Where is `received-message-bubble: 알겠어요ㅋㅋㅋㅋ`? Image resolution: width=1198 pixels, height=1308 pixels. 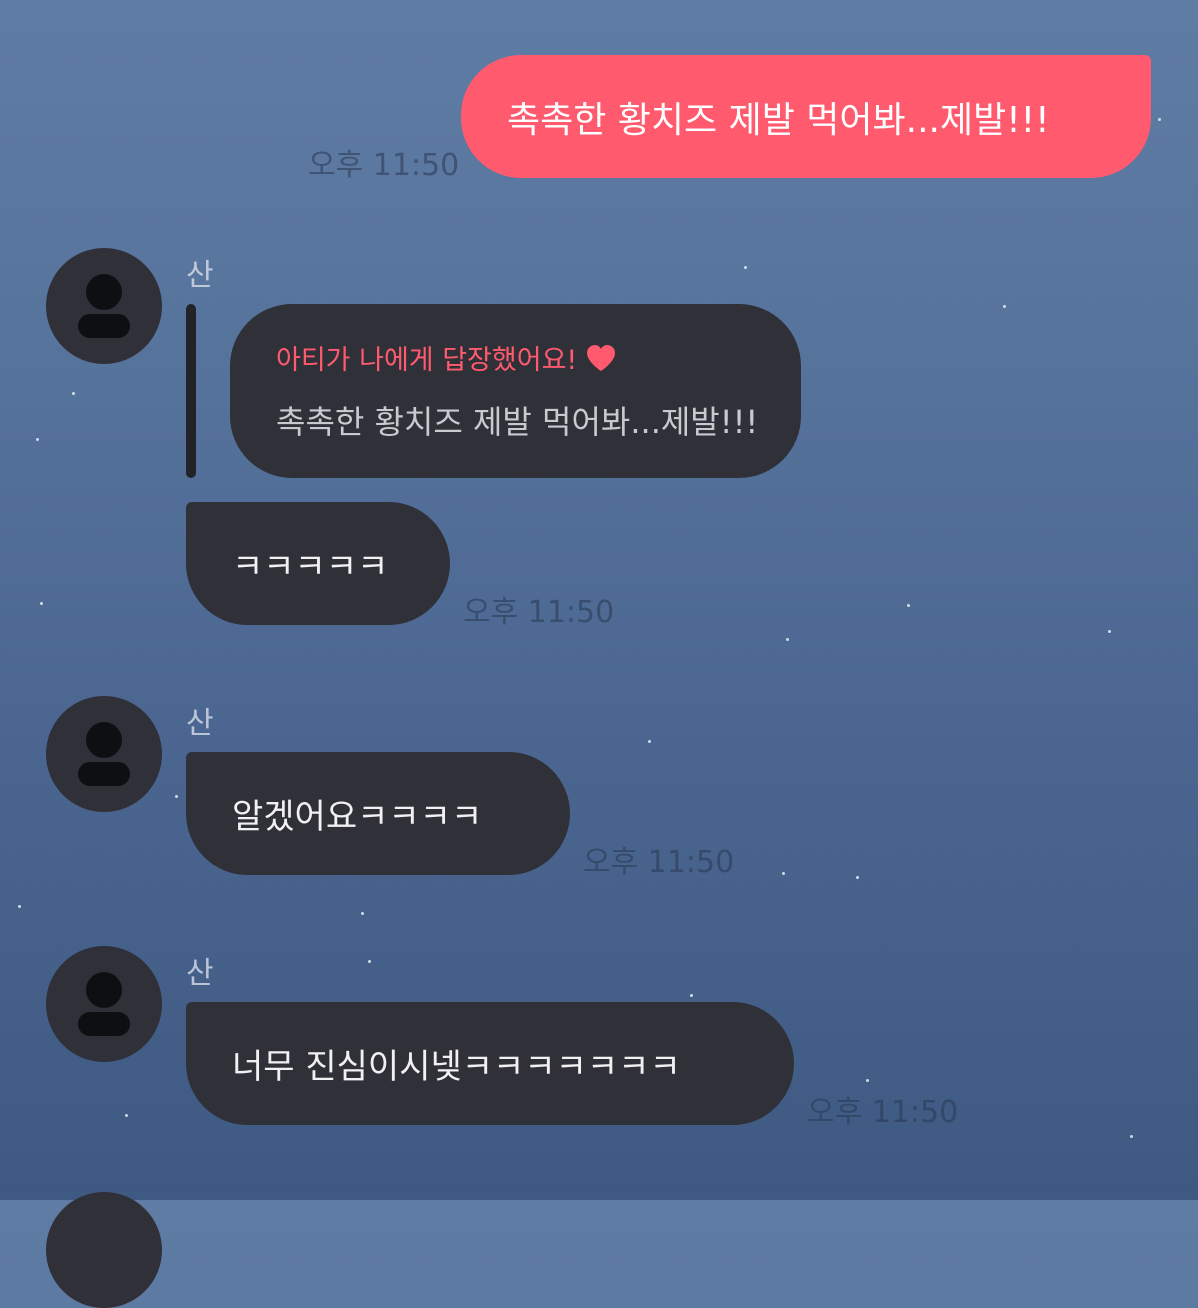 received-message-bubble: 알겠어요ㅋㅋㅋㅋ is located at coordinates (378, 813).